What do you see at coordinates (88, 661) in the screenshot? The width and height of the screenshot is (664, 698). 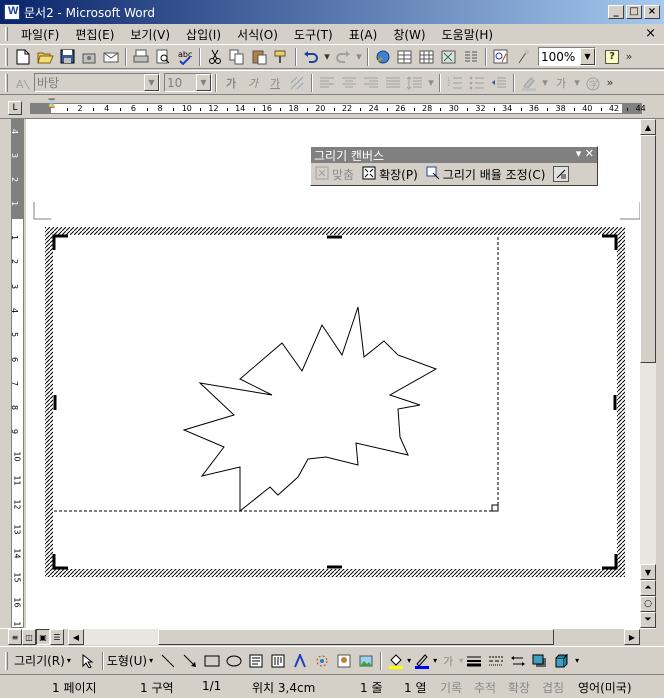 I see `select-objects-icon` at bounding box center [88, 661].